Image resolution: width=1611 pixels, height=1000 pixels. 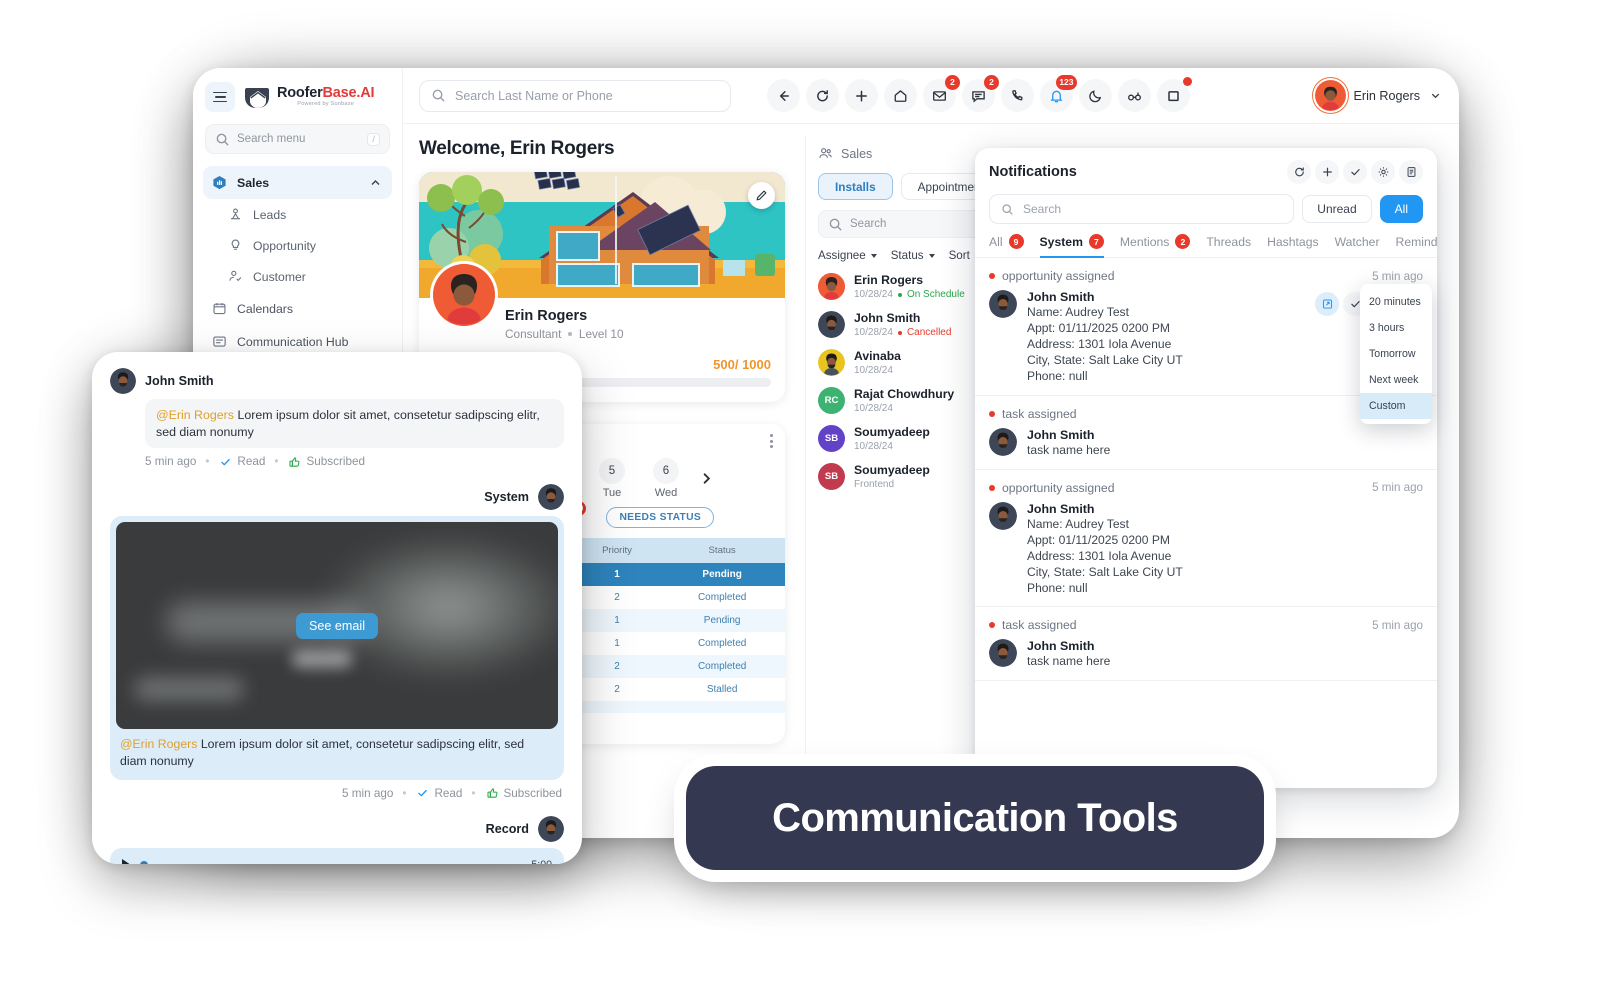 What do you see at coordinates (660, 517) in the screenshot?
I see `chip-needs-status: NEEDS STATUS` at bounding box center [660, 517].